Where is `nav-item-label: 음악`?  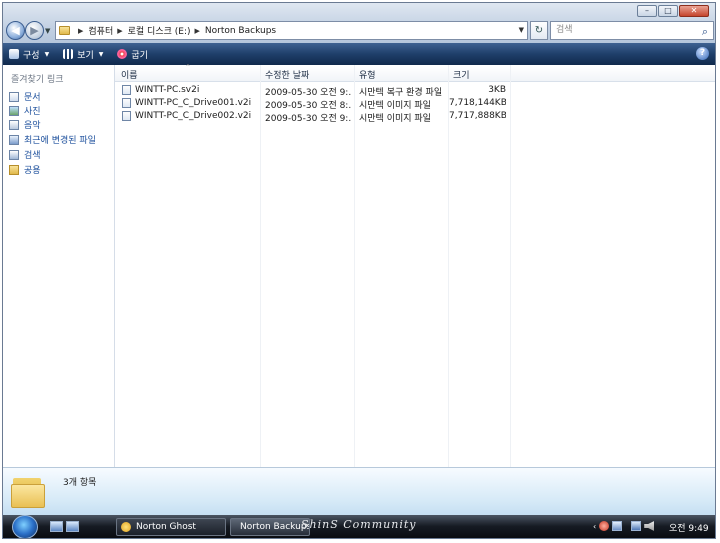 nav-item-label: 음악 is located at coordinates (32, 126).